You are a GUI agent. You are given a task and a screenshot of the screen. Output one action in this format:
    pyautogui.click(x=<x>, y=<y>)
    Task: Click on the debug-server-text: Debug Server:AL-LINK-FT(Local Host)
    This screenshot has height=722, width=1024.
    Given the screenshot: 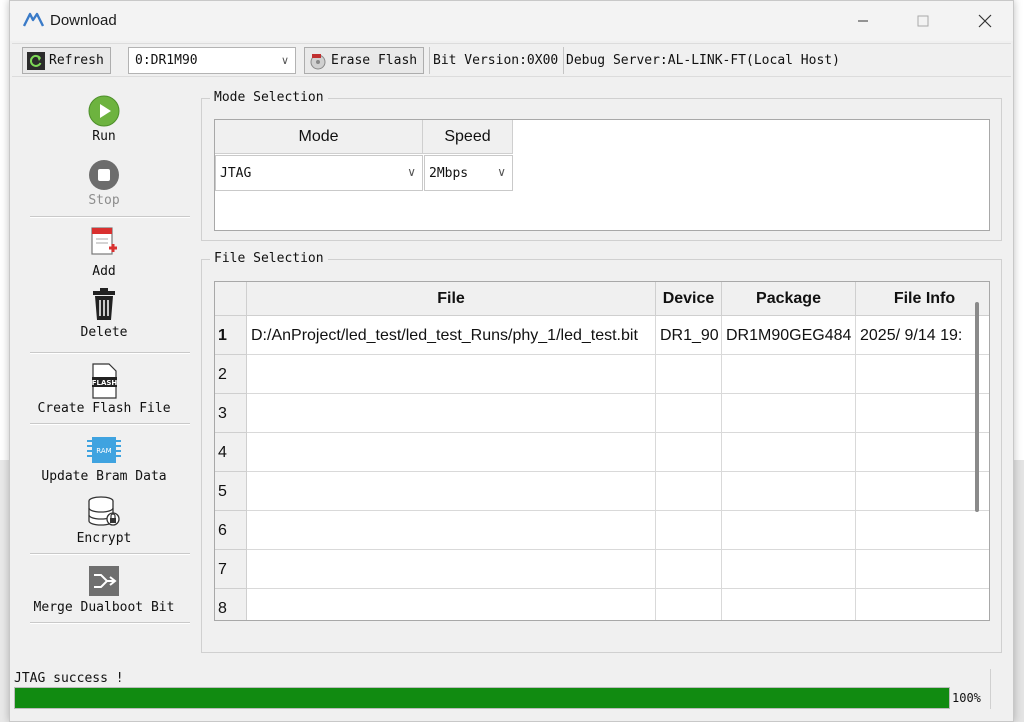 What is the action you would take?
    pyautogui.click(x=703, y=60)
    